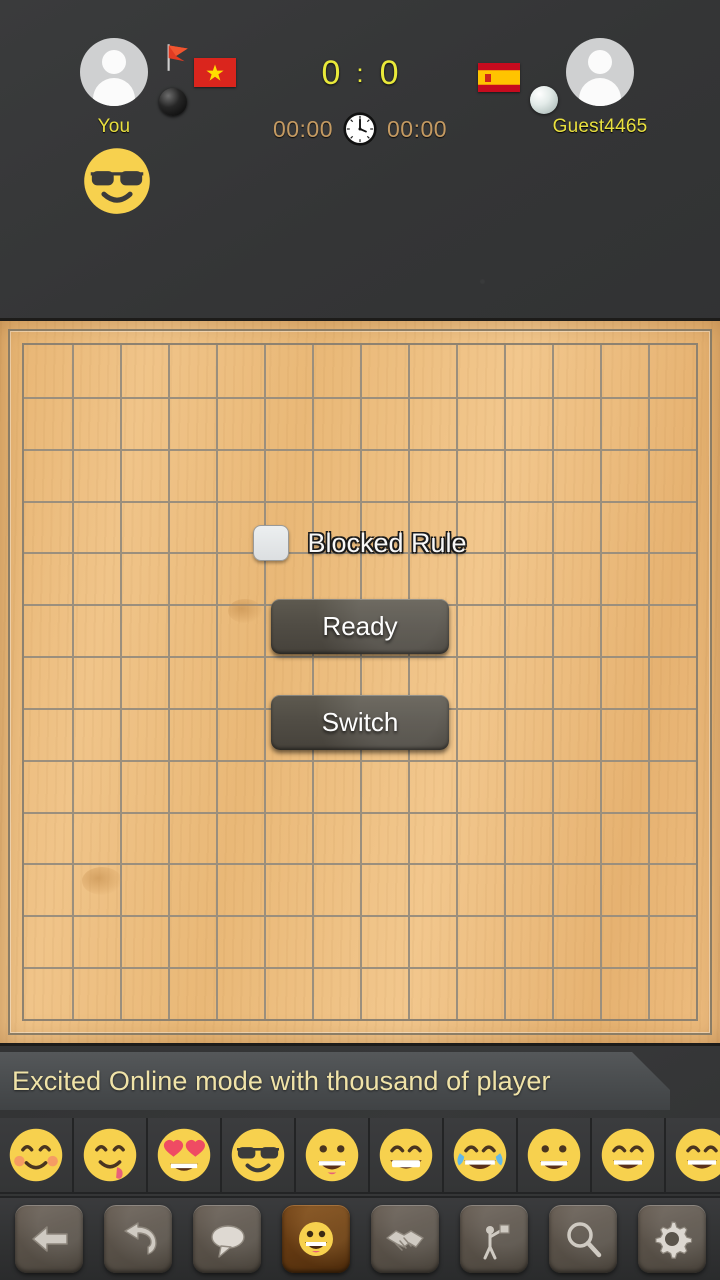  I want to click on laughing-emoji, so click(697, 1155).